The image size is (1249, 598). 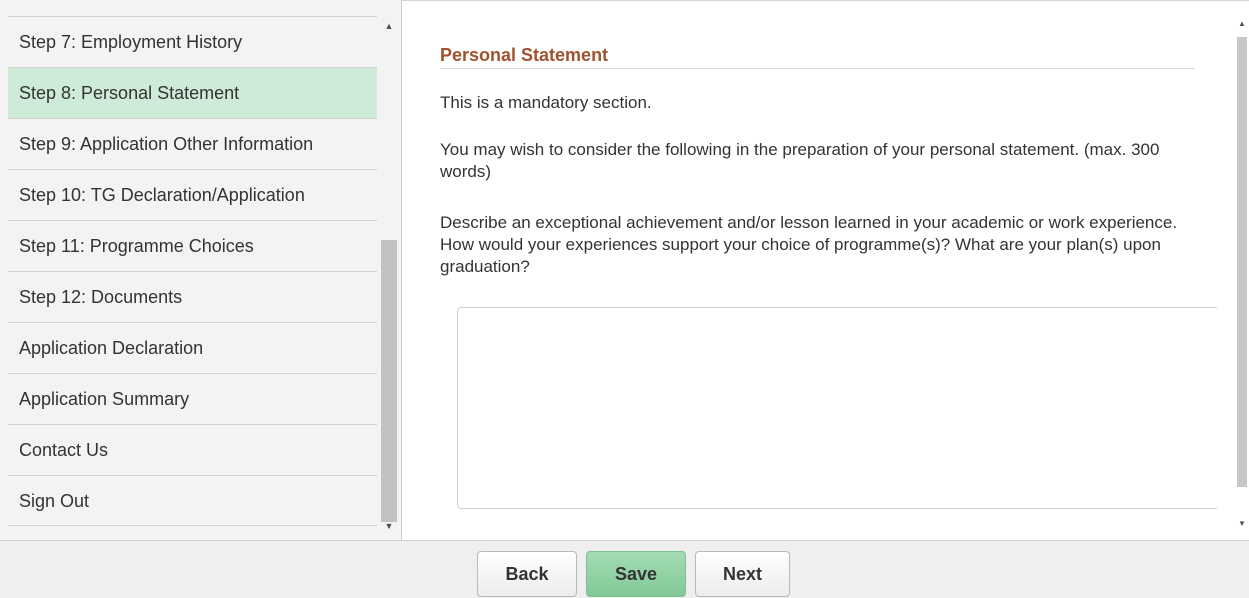 I want to click on back-button: Back, so click(x=527, y=574).